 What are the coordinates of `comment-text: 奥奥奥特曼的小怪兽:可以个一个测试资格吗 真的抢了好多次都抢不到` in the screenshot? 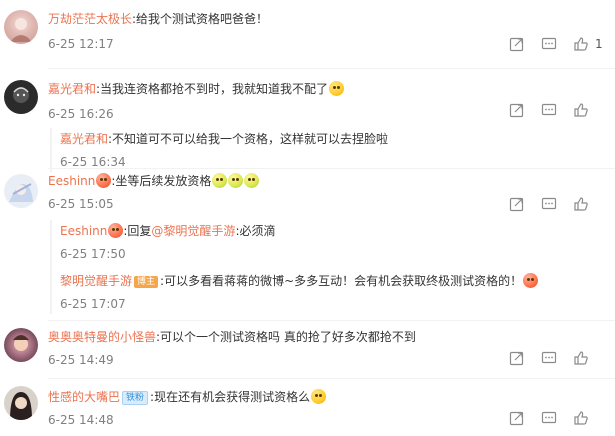 It's located at (326, 337).